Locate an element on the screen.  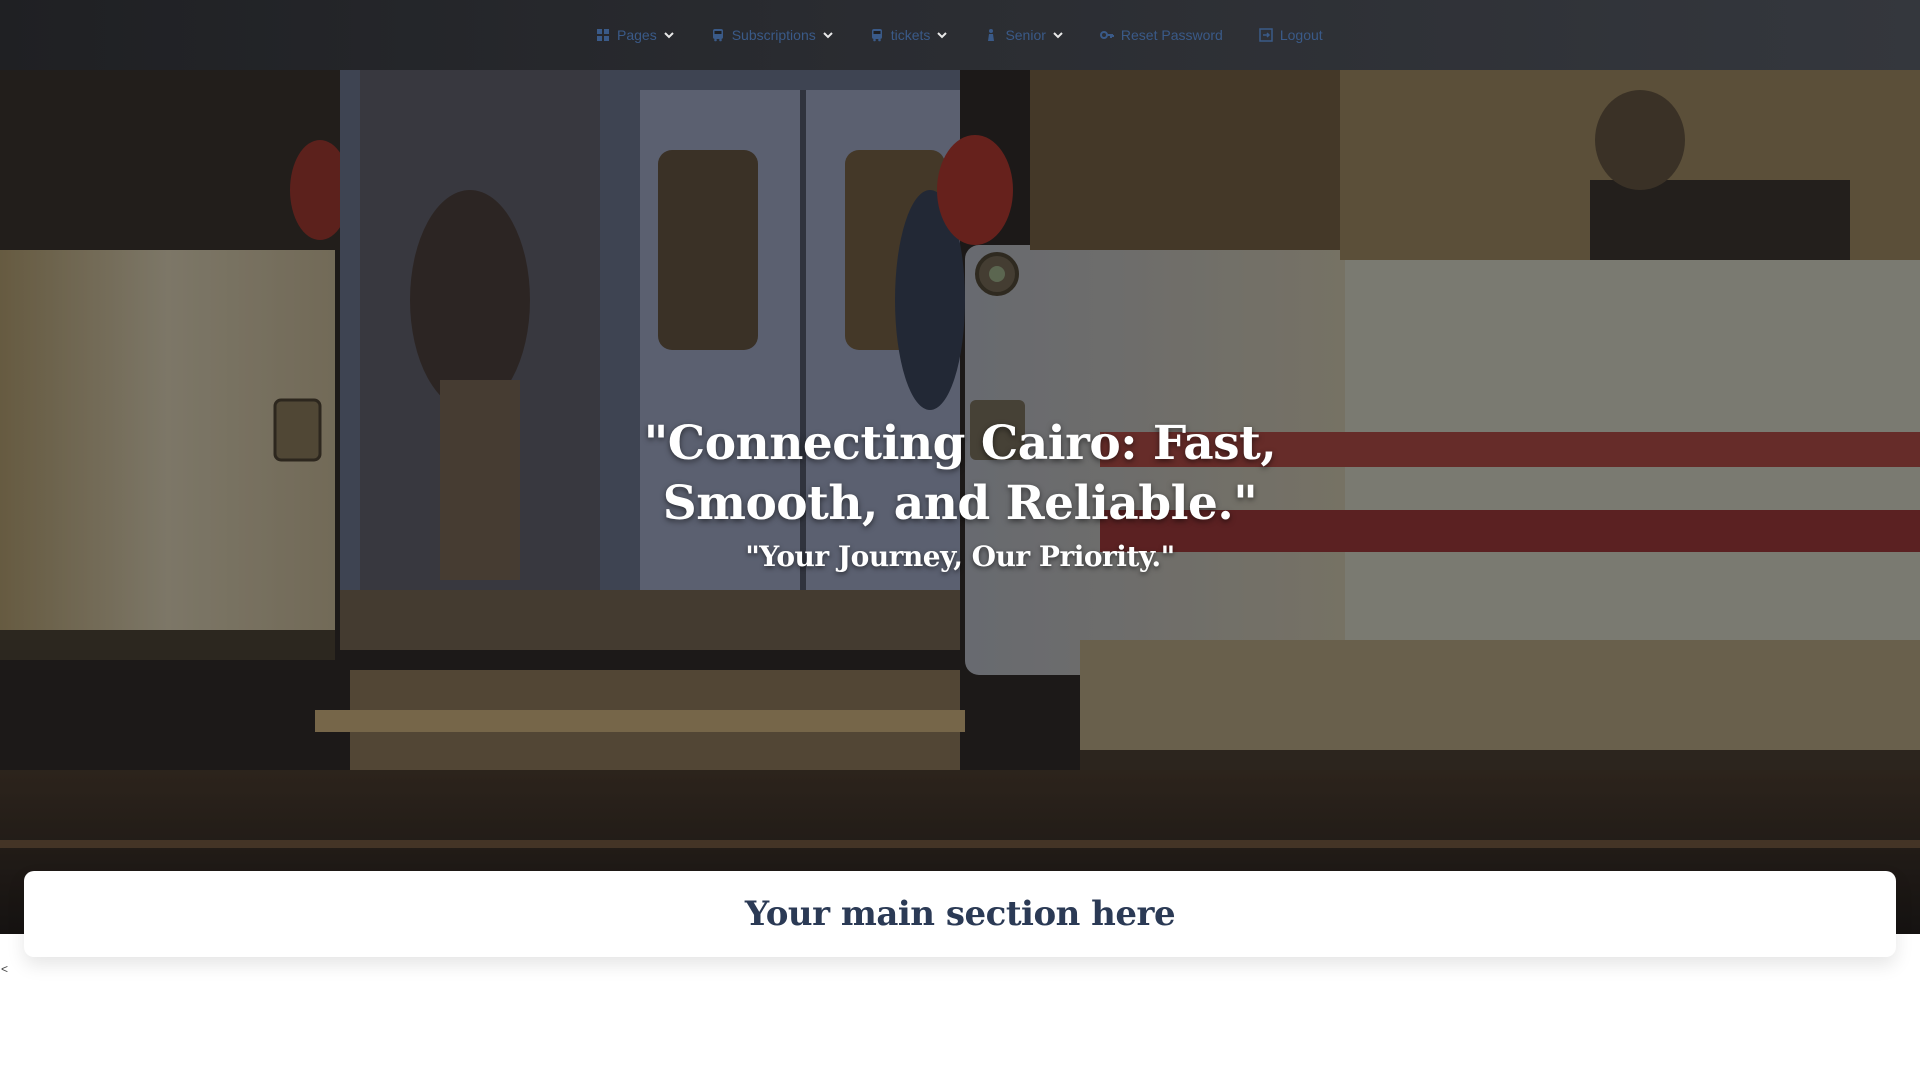
nav-item-pages: Pages is located at coordinates (635, 35).